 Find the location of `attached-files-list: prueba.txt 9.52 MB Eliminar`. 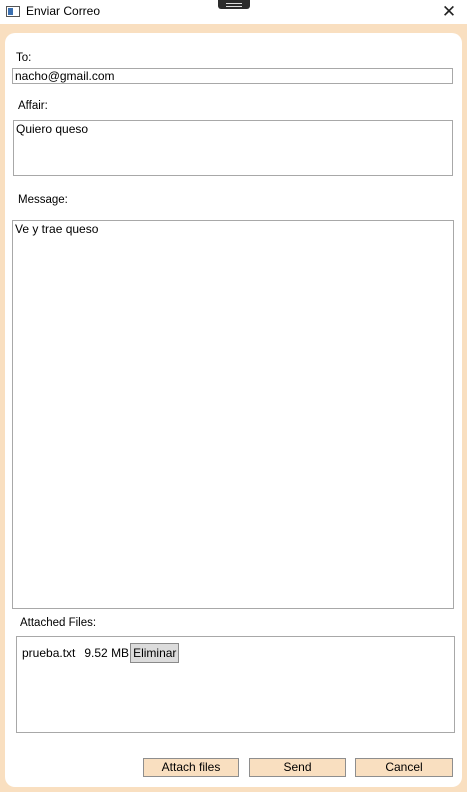

attached-files-list: prueba.txt 9.52 MB Eliminar is located at coordinates (235, 684).